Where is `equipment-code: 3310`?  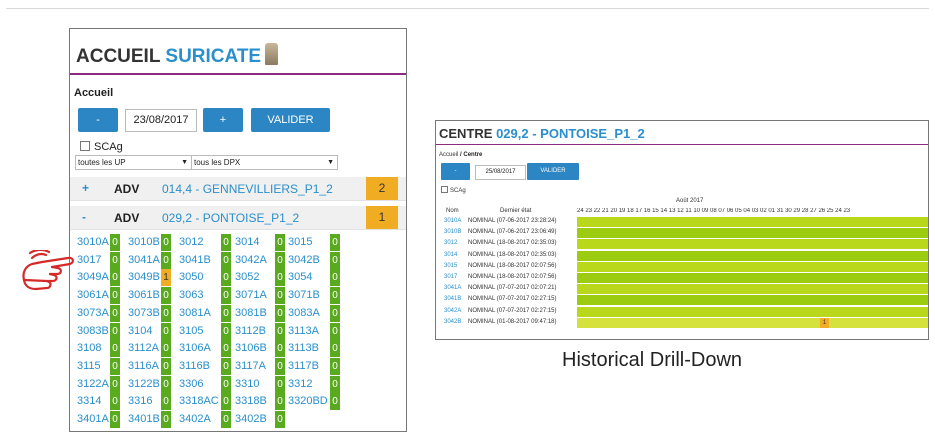 equipment-code: 3310 is located at coordinates (247, 384).